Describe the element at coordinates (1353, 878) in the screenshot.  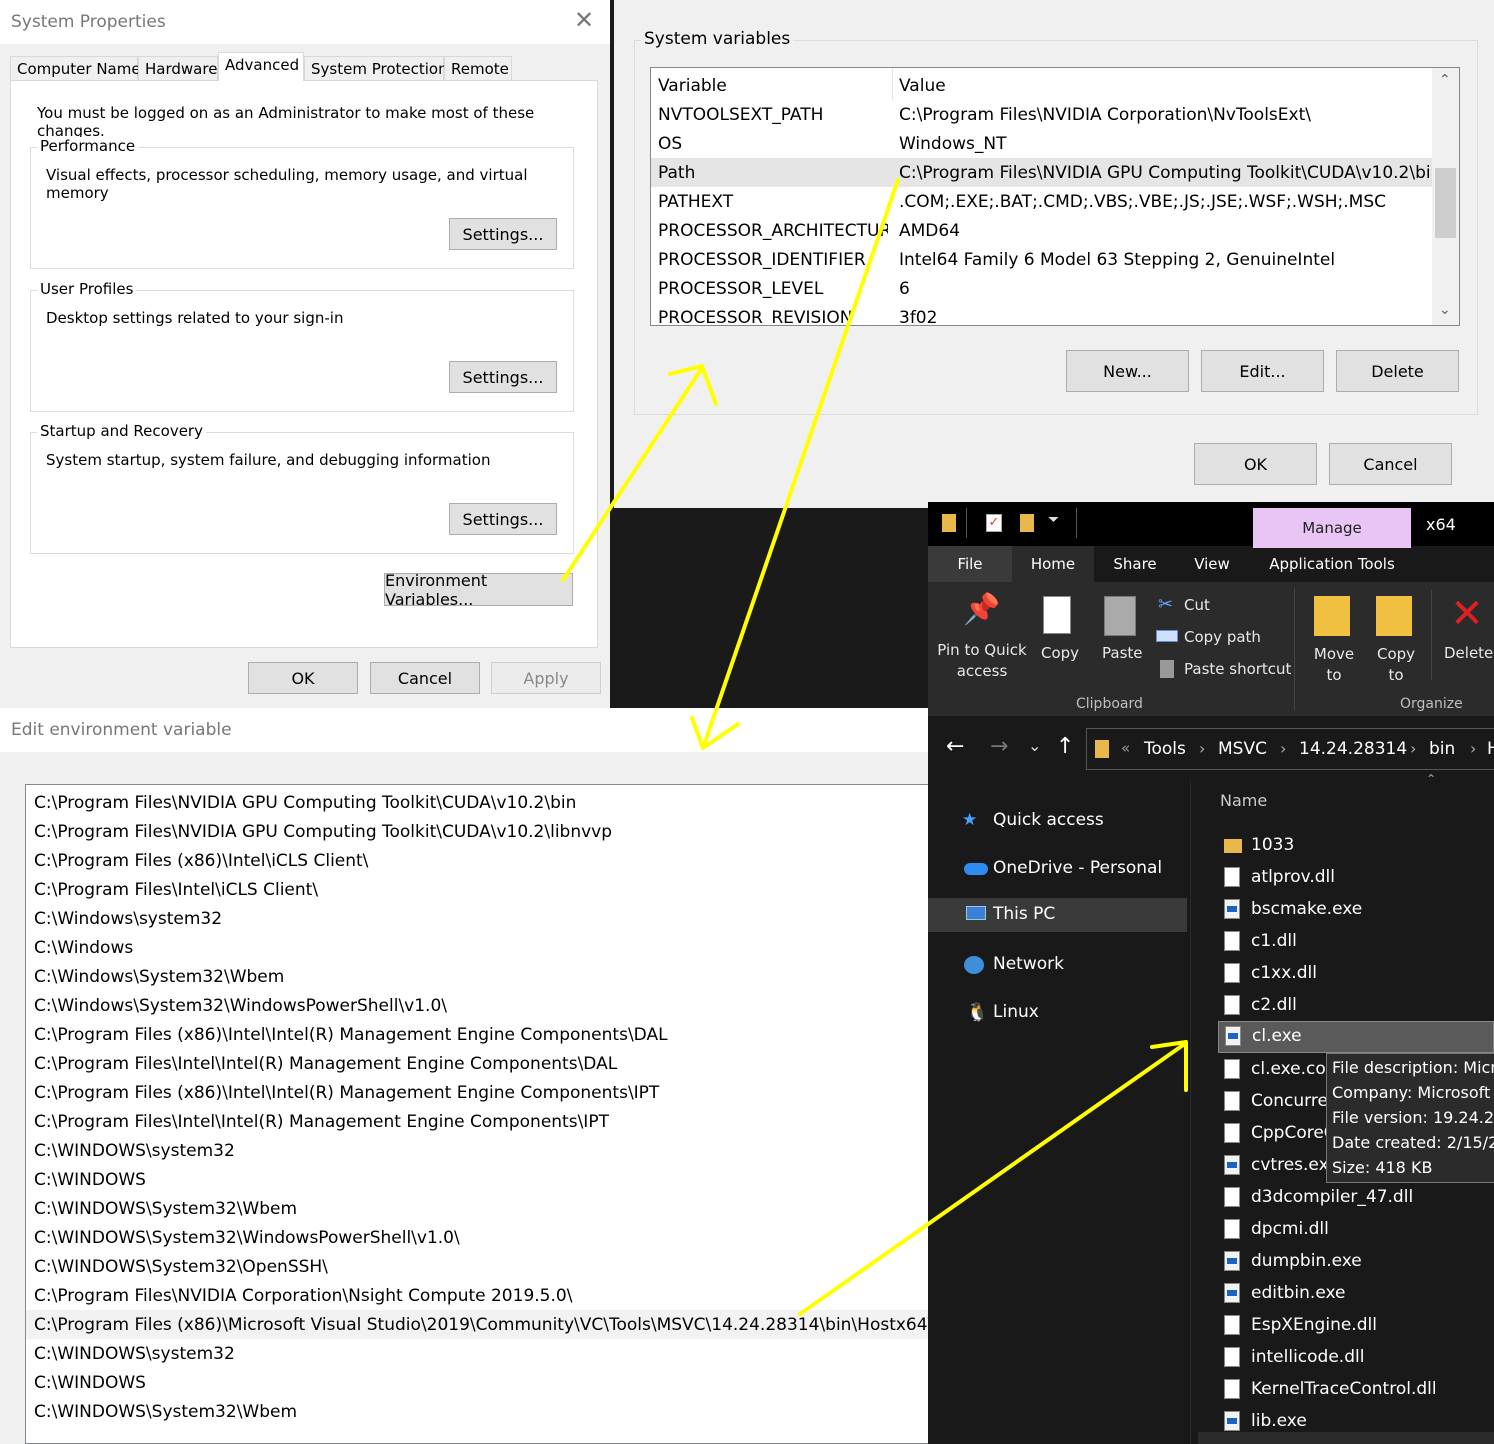
I see `file-row: atlprov.dll` at that location.